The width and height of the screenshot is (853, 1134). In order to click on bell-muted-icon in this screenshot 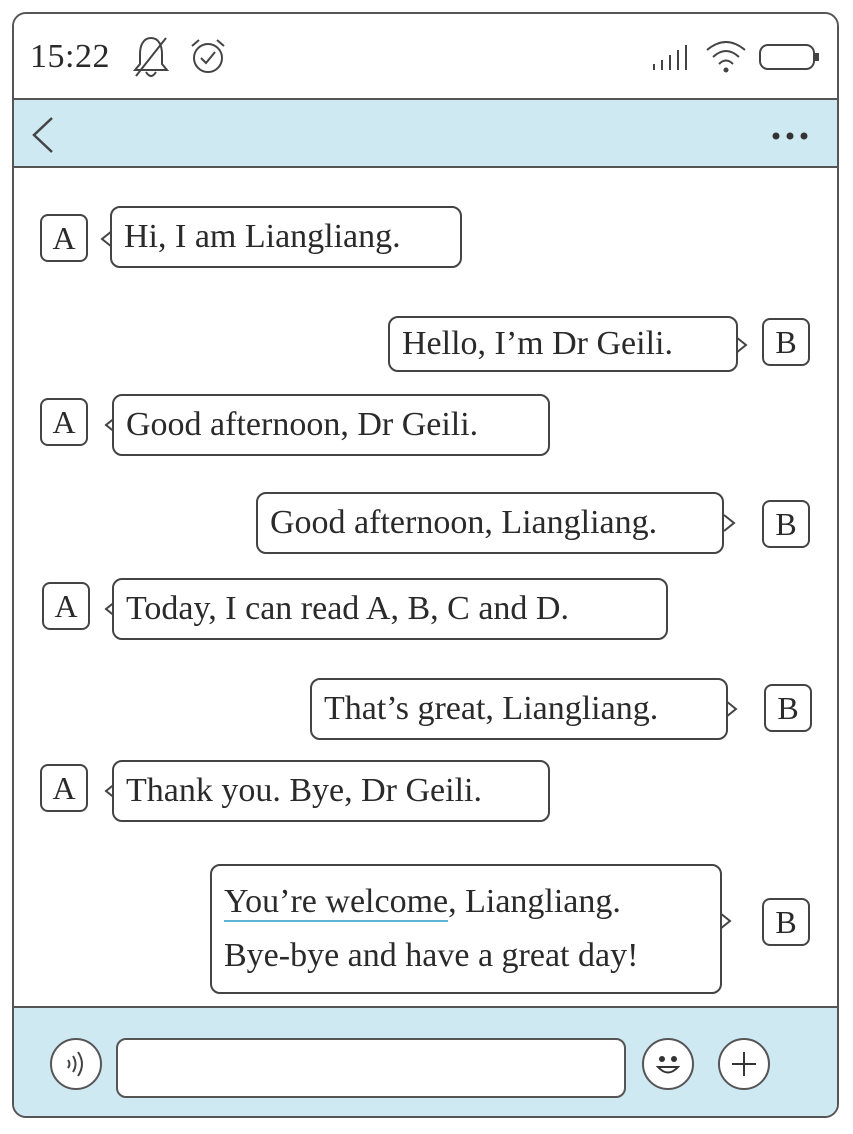, I will do `click(151, 56)`.